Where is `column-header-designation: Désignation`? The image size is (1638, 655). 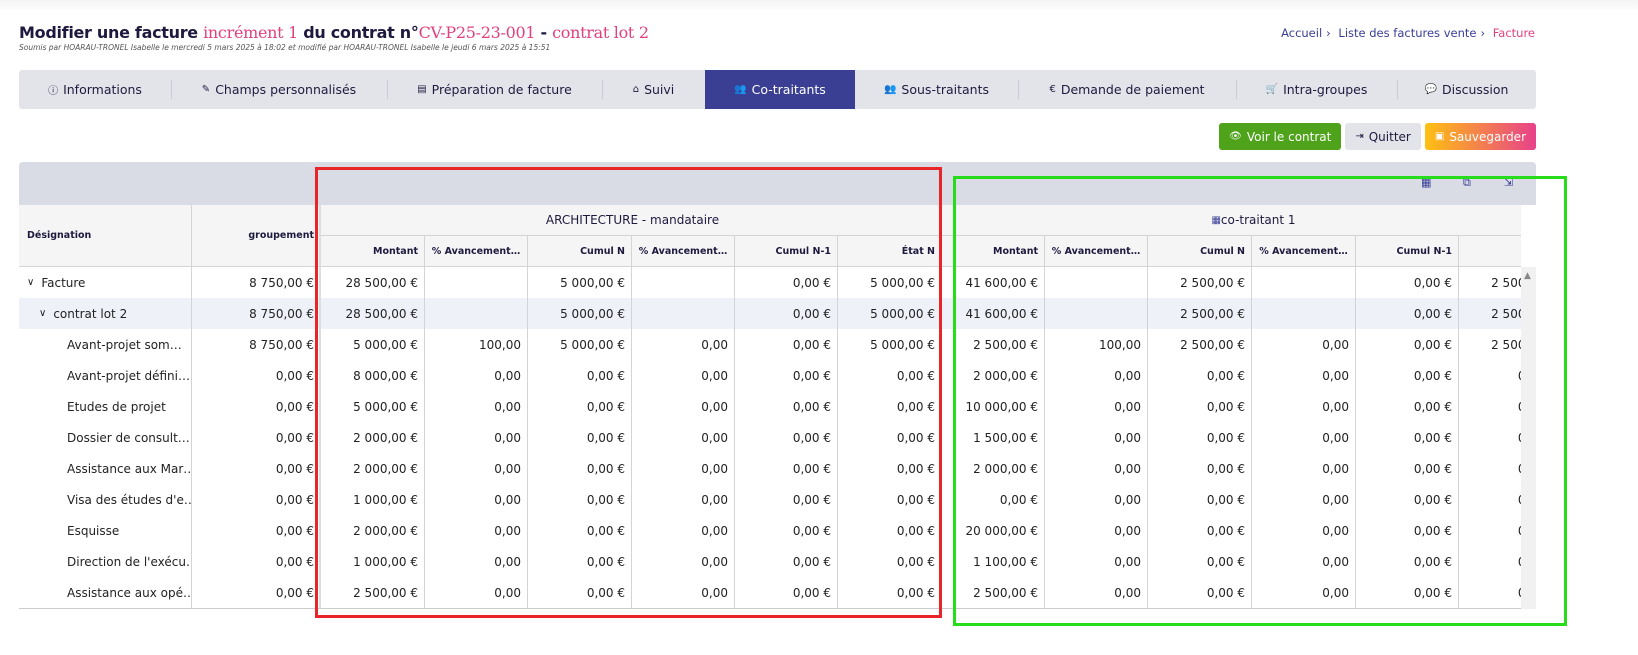
column-header-designation: Désignation is located at coordinates (105, 236).